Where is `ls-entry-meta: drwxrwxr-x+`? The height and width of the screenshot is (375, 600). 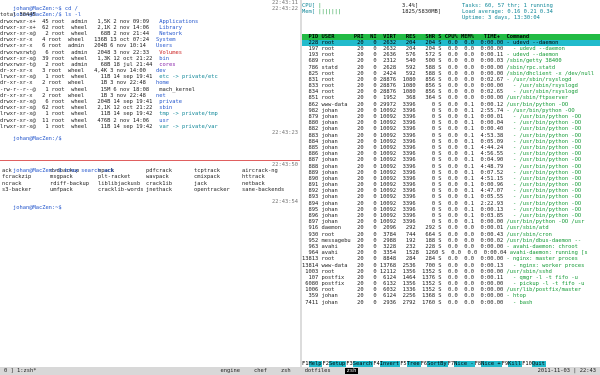
ls-entry-meta: drwxrwxr-x+ is located at coordinates (18, 21).